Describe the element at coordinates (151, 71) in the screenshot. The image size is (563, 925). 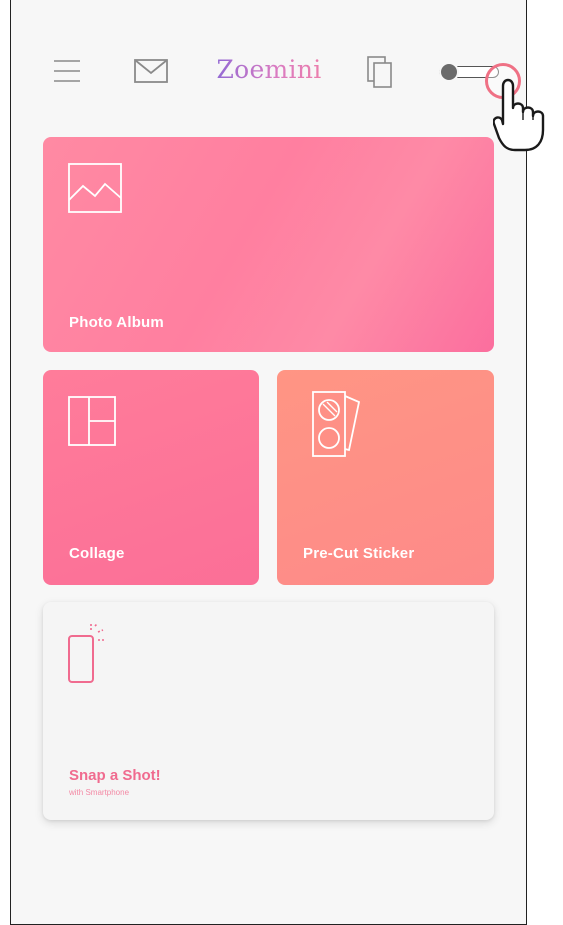
I see `envelope-icon` at that location.